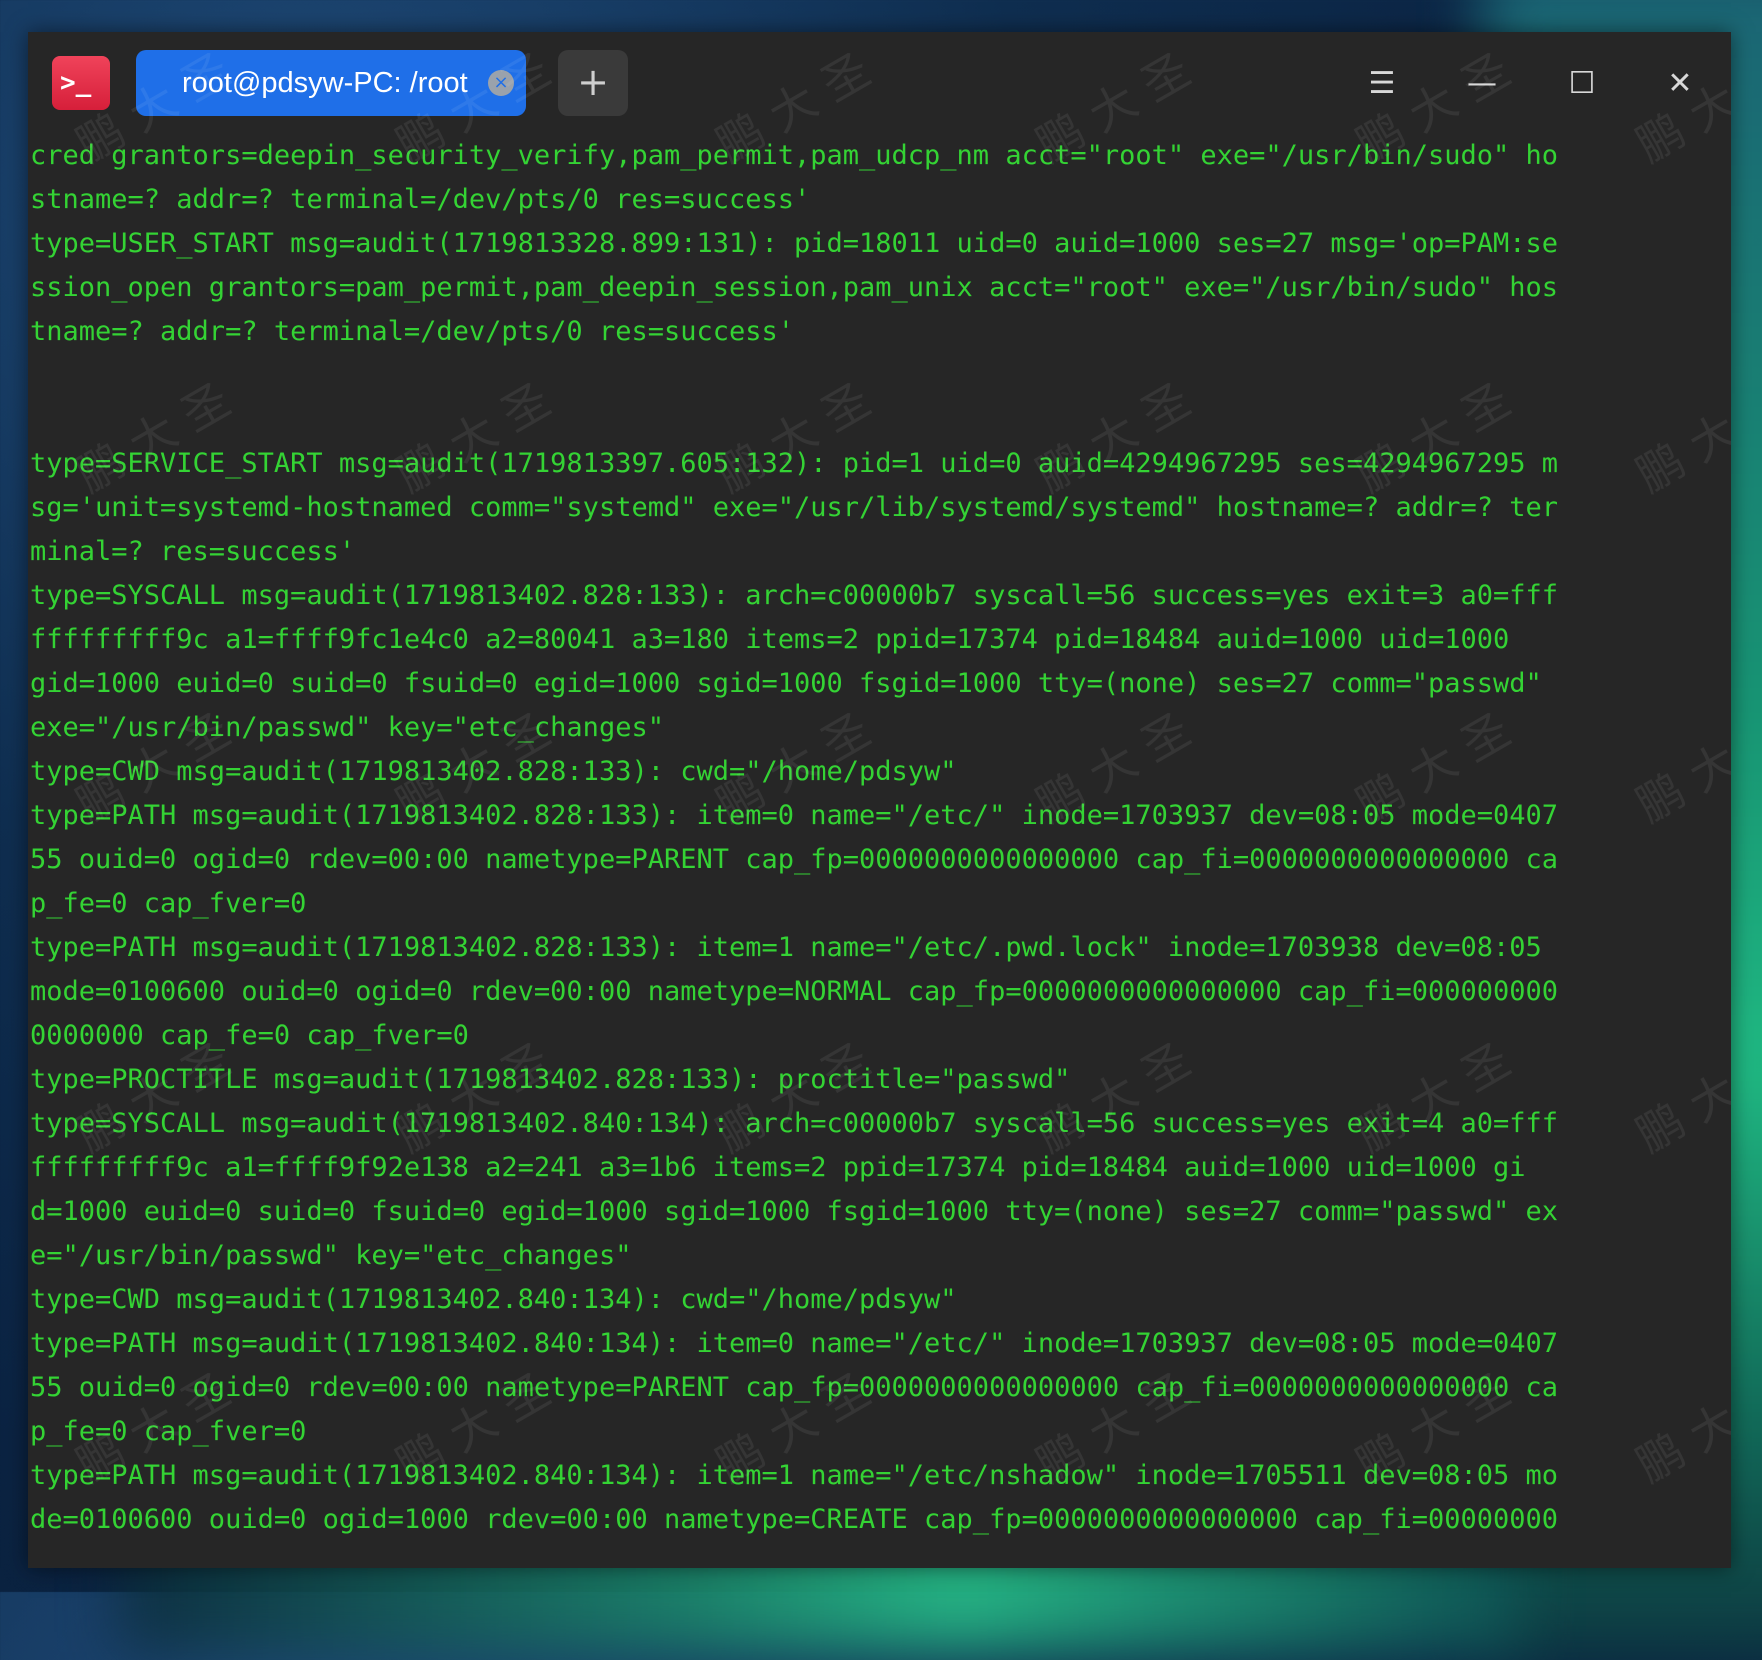  Describe the element at coordinates (347, 727) in the screenshot. I see `terminal-line: exe="/usr/bin/passwd" key="etc_changes"` at that location.